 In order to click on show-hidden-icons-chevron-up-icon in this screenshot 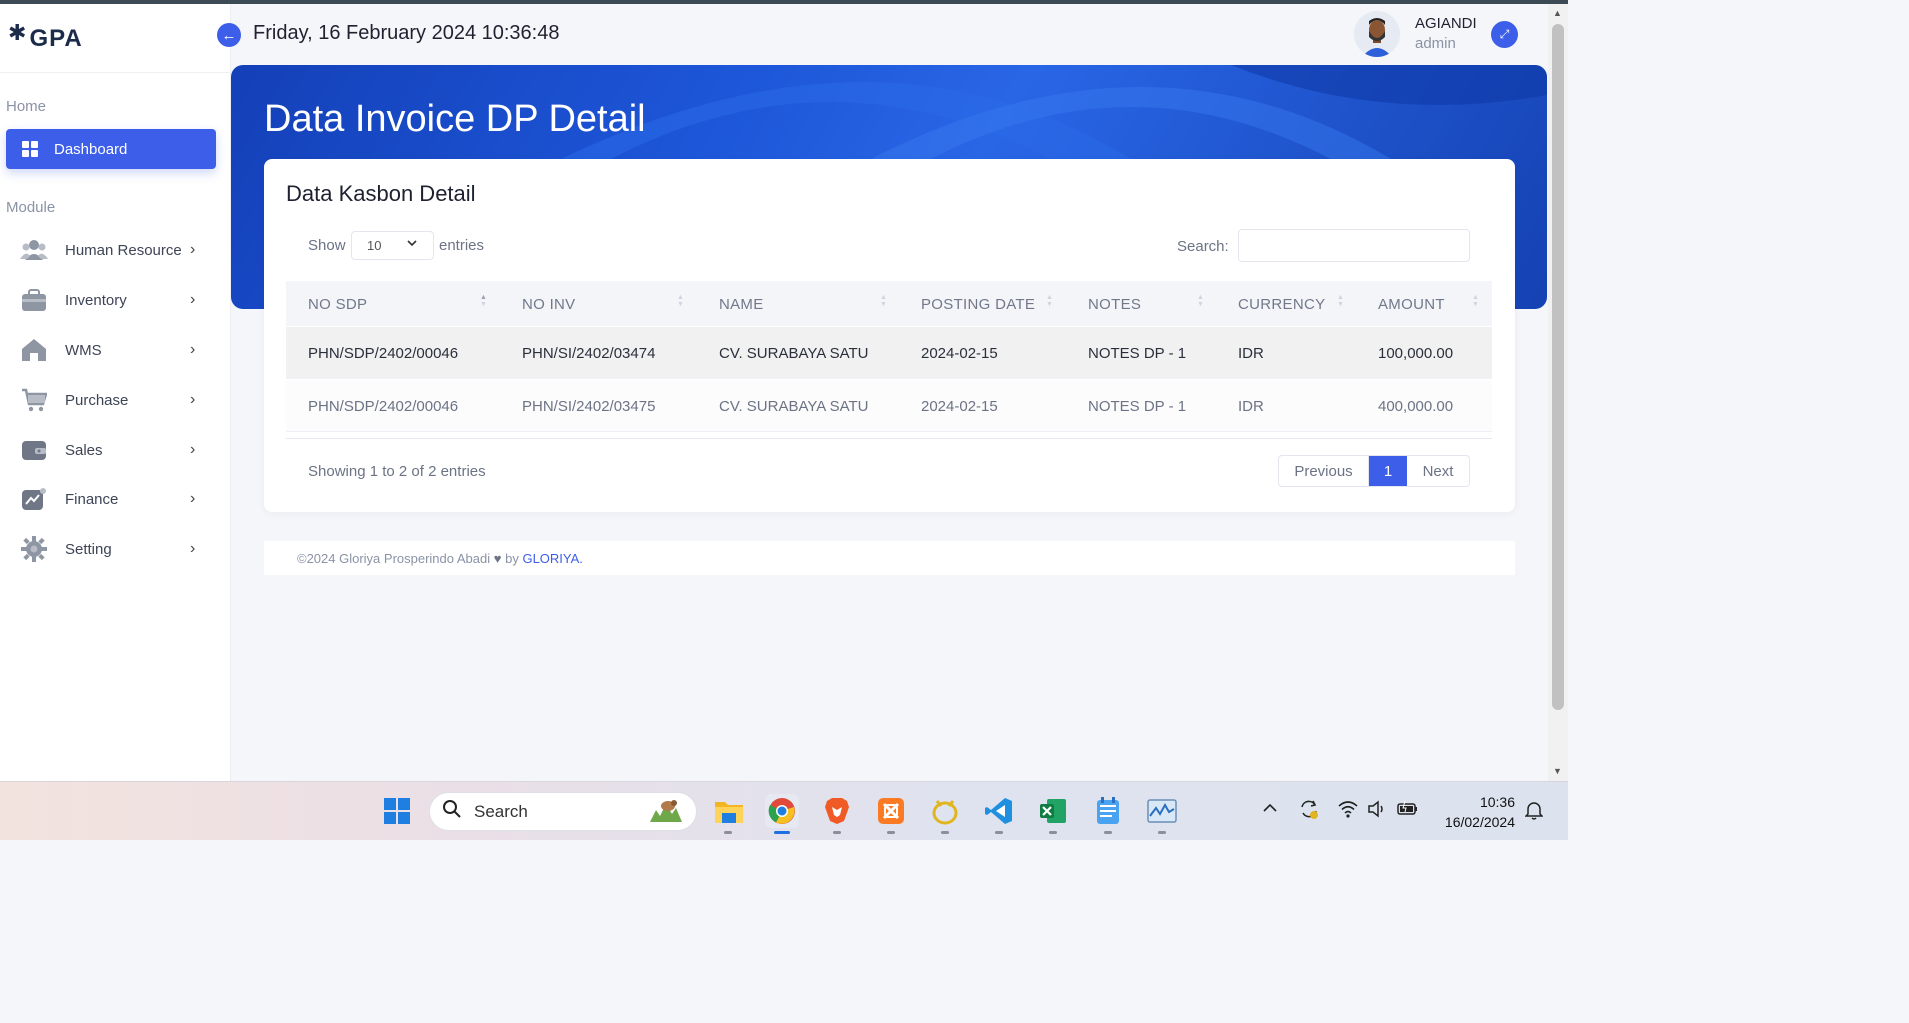, I will do `click(1270, 809)`.